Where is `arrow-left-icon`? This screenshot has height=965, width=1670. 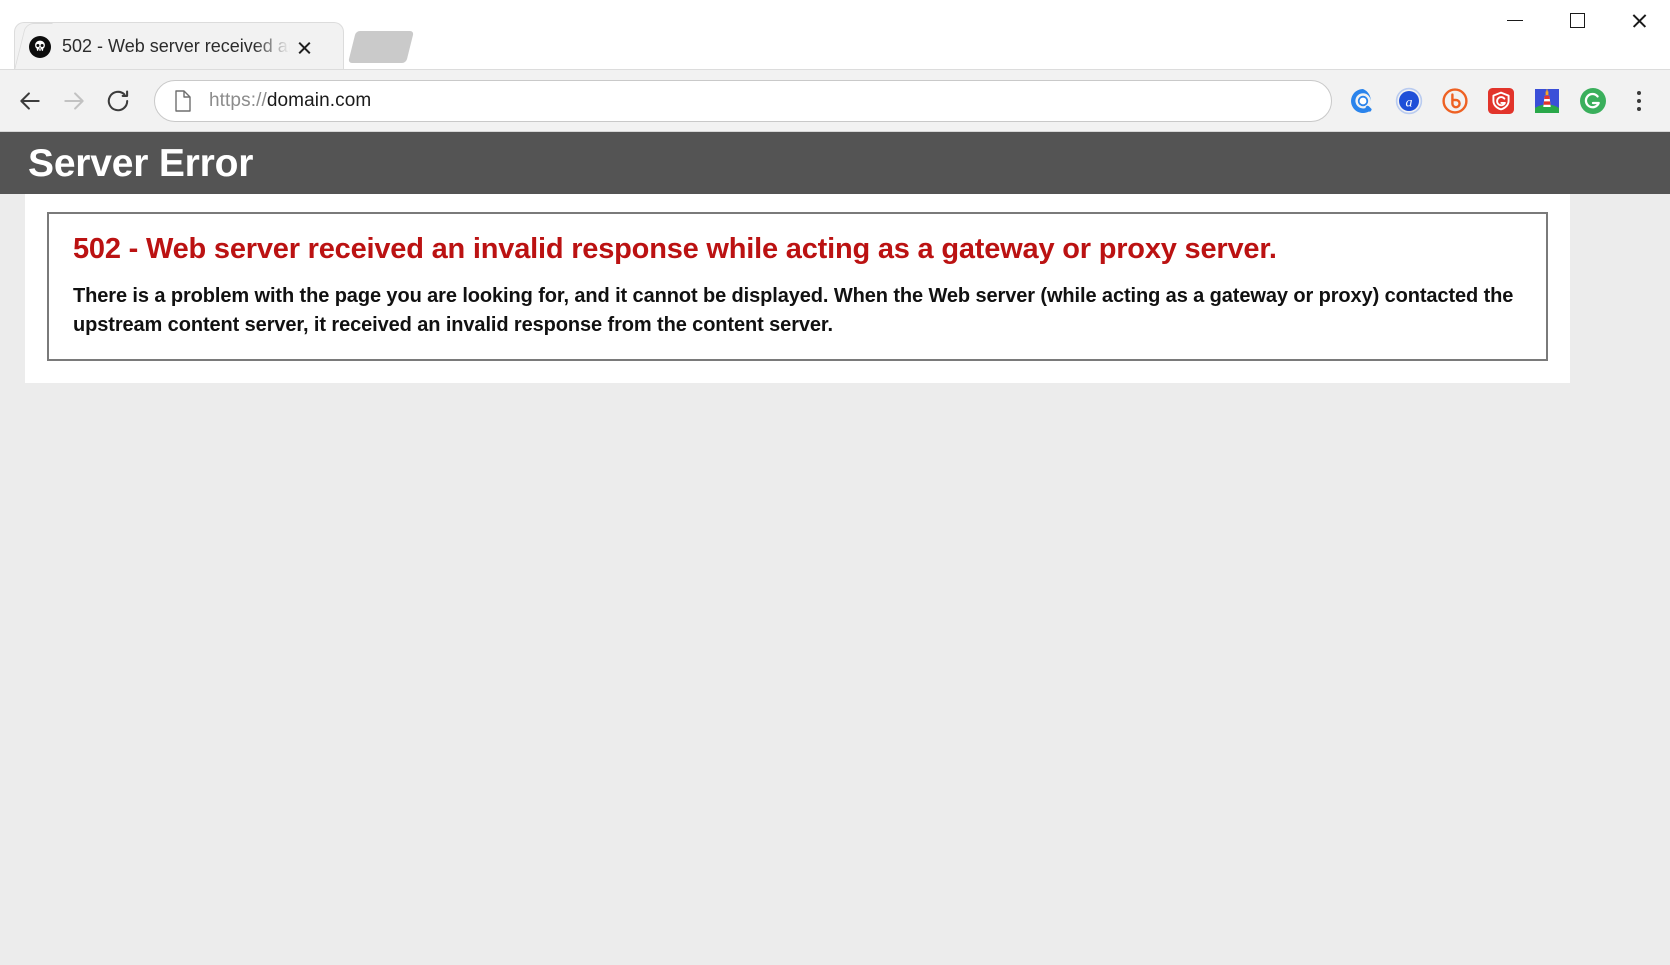 arrow-left-icon is located at coordinates (30, 100).